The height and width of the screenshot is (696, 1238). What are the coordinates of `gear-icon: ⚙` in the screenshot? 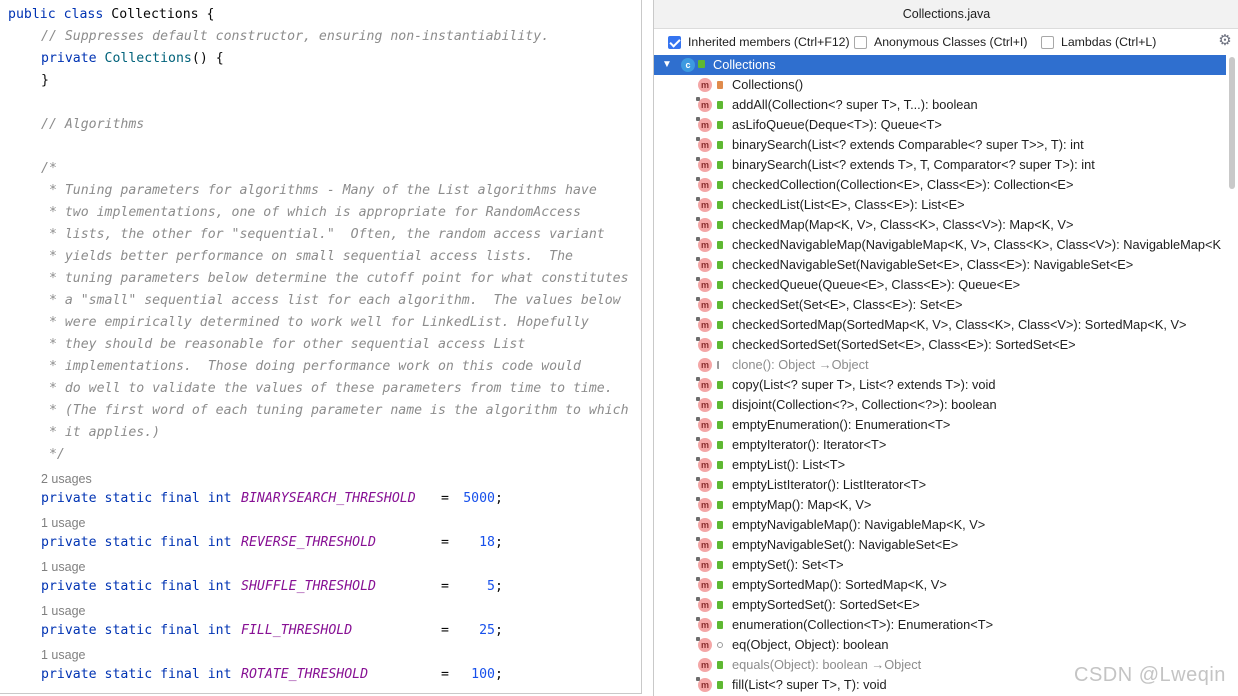 It's located at (1225, 41).